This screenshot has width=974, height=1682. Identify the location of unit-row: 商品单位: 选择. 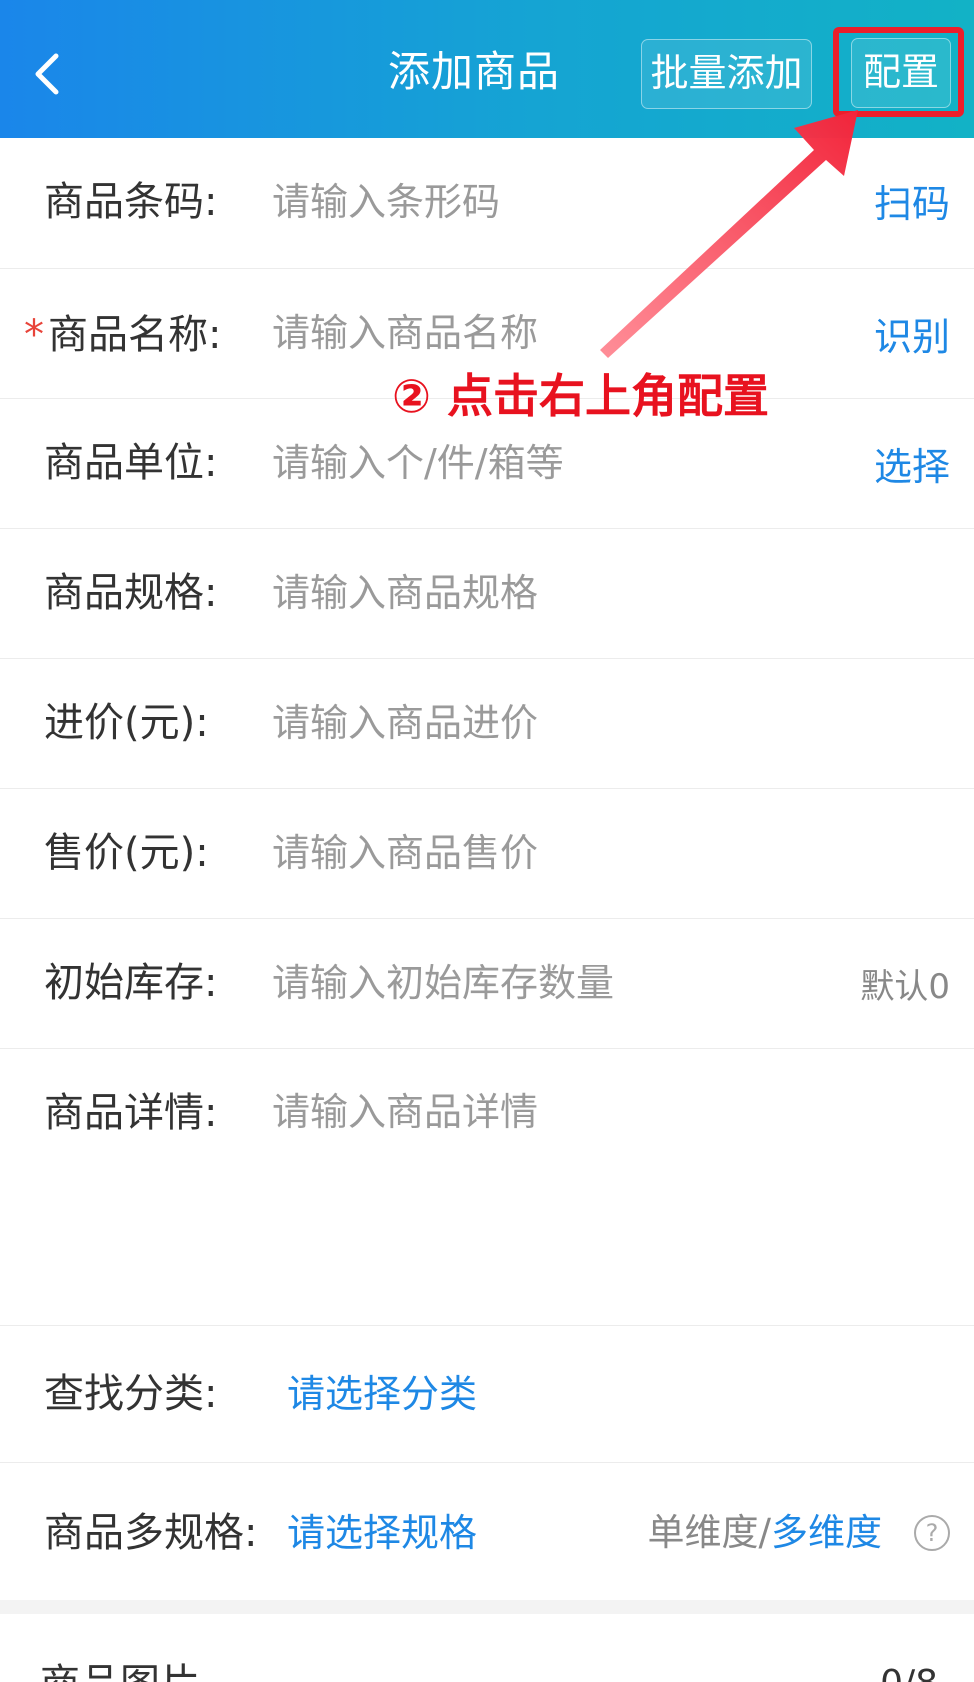
(487, 464).